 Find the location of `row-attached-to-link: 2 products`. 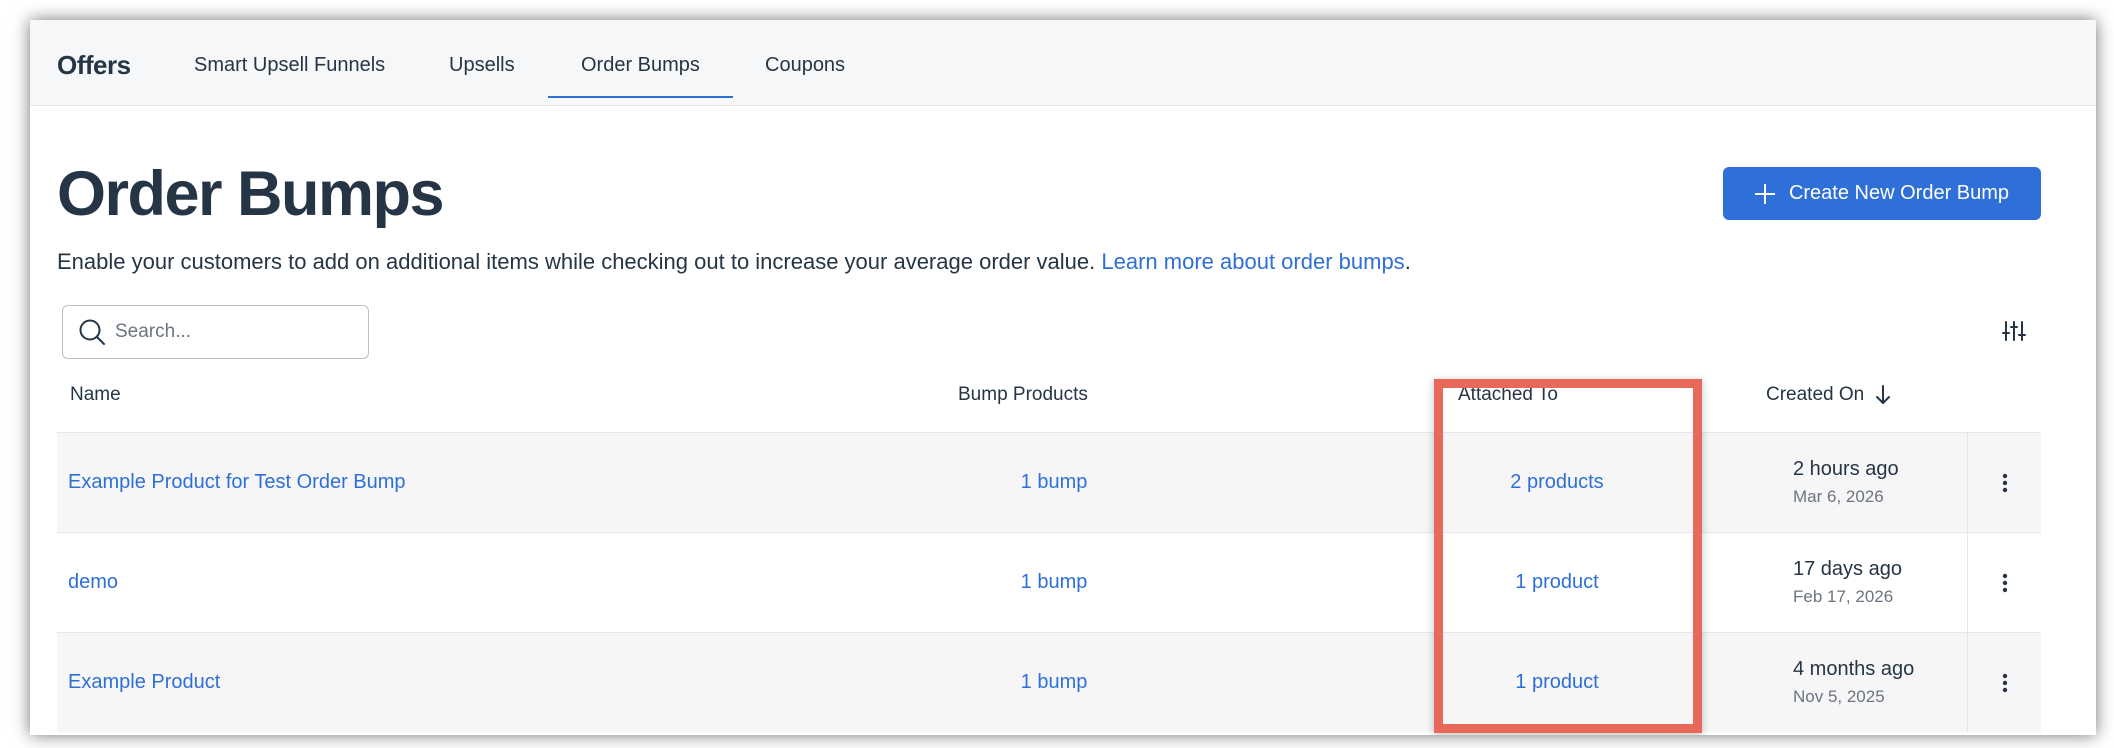

row-attached-to-link: 2 products is located at coordinates (1557, 482).